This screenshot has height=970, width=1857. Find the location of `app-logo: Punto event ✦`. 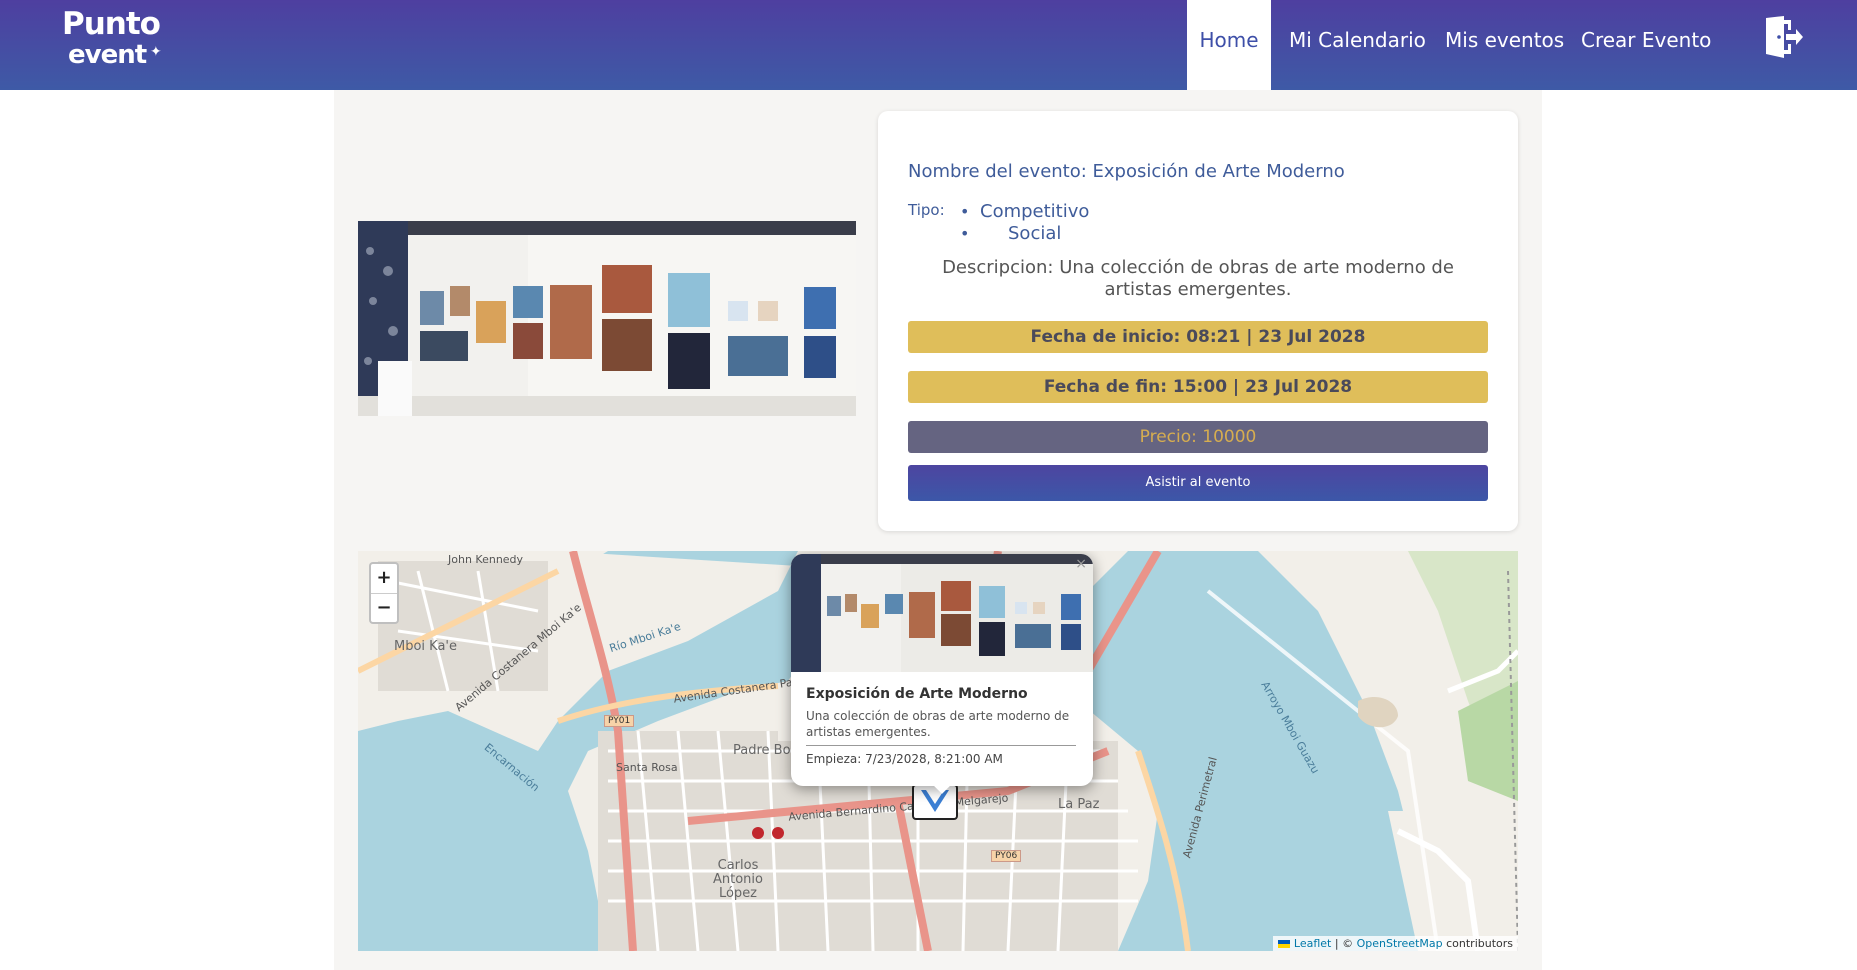

app-logo: Punto event ✦ is located at coordinates (114, 38).